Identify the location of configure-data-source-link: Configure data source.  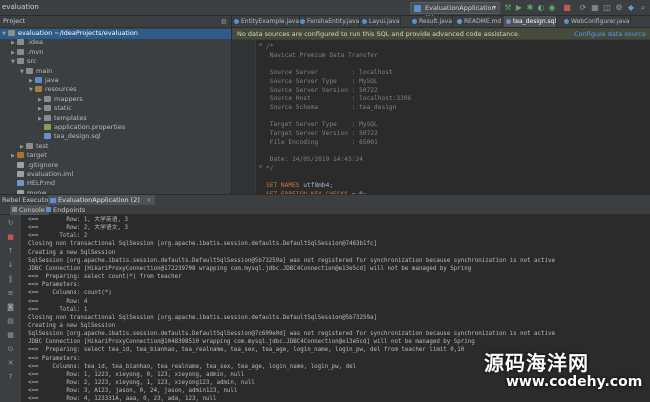
(610, 34).